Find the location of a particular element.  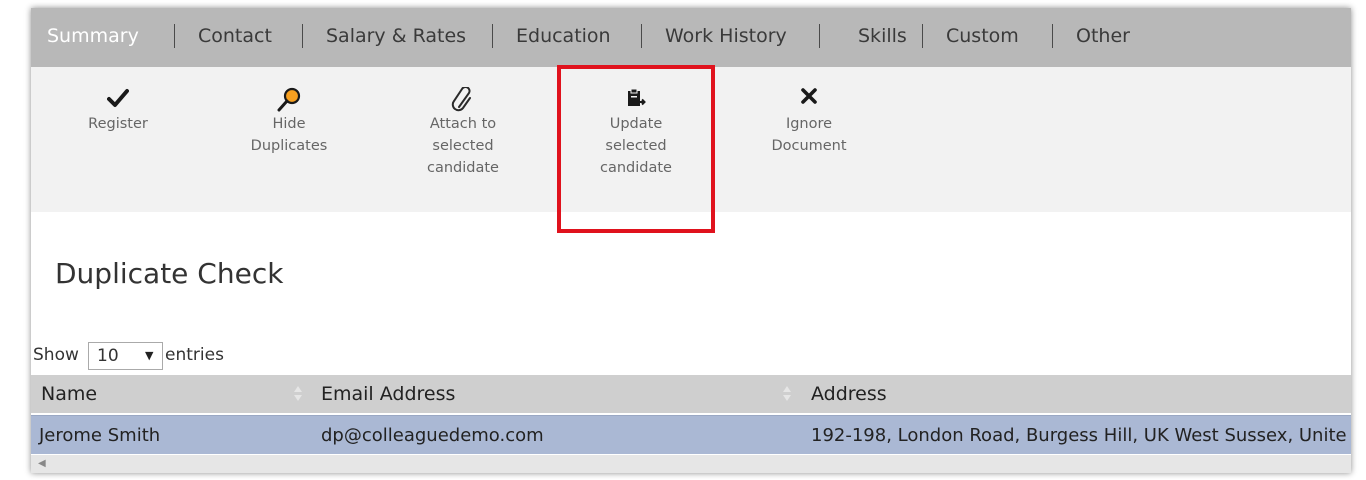

tab-other: Other is located at coordinates (1103, 36).